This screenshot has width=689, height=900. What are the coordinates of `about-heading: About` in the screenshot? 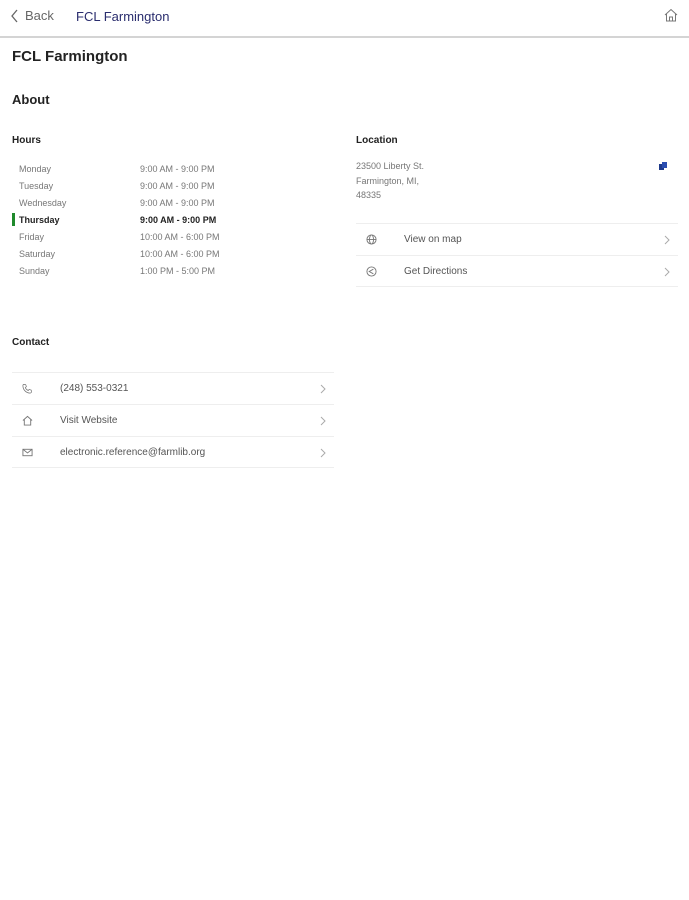 It's located at (31, 99).